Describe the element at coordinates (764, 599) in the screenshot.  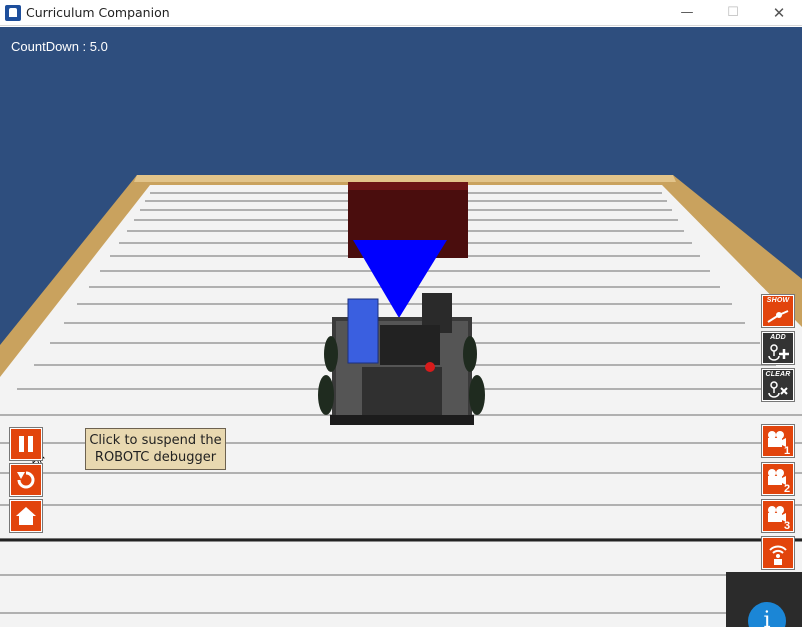
I see `info-panel: i` at that location.